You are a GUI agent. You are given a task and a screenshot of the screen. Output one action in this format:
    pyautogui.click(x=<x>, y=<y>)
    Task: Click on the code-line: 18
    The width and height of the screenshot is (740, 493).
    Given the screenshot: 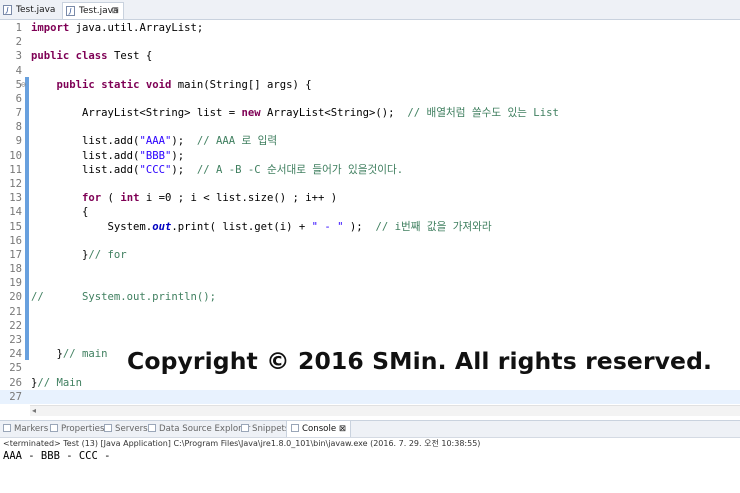 What is the action you would take?
    pyautogui.click(x=370, y=269)
    